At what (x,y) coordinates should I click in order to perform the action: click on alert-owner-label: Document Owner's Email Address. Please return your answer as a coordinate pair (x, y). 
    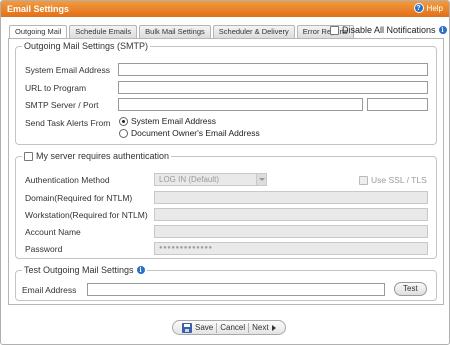
    Looking at the image, I should click on (195, 133).